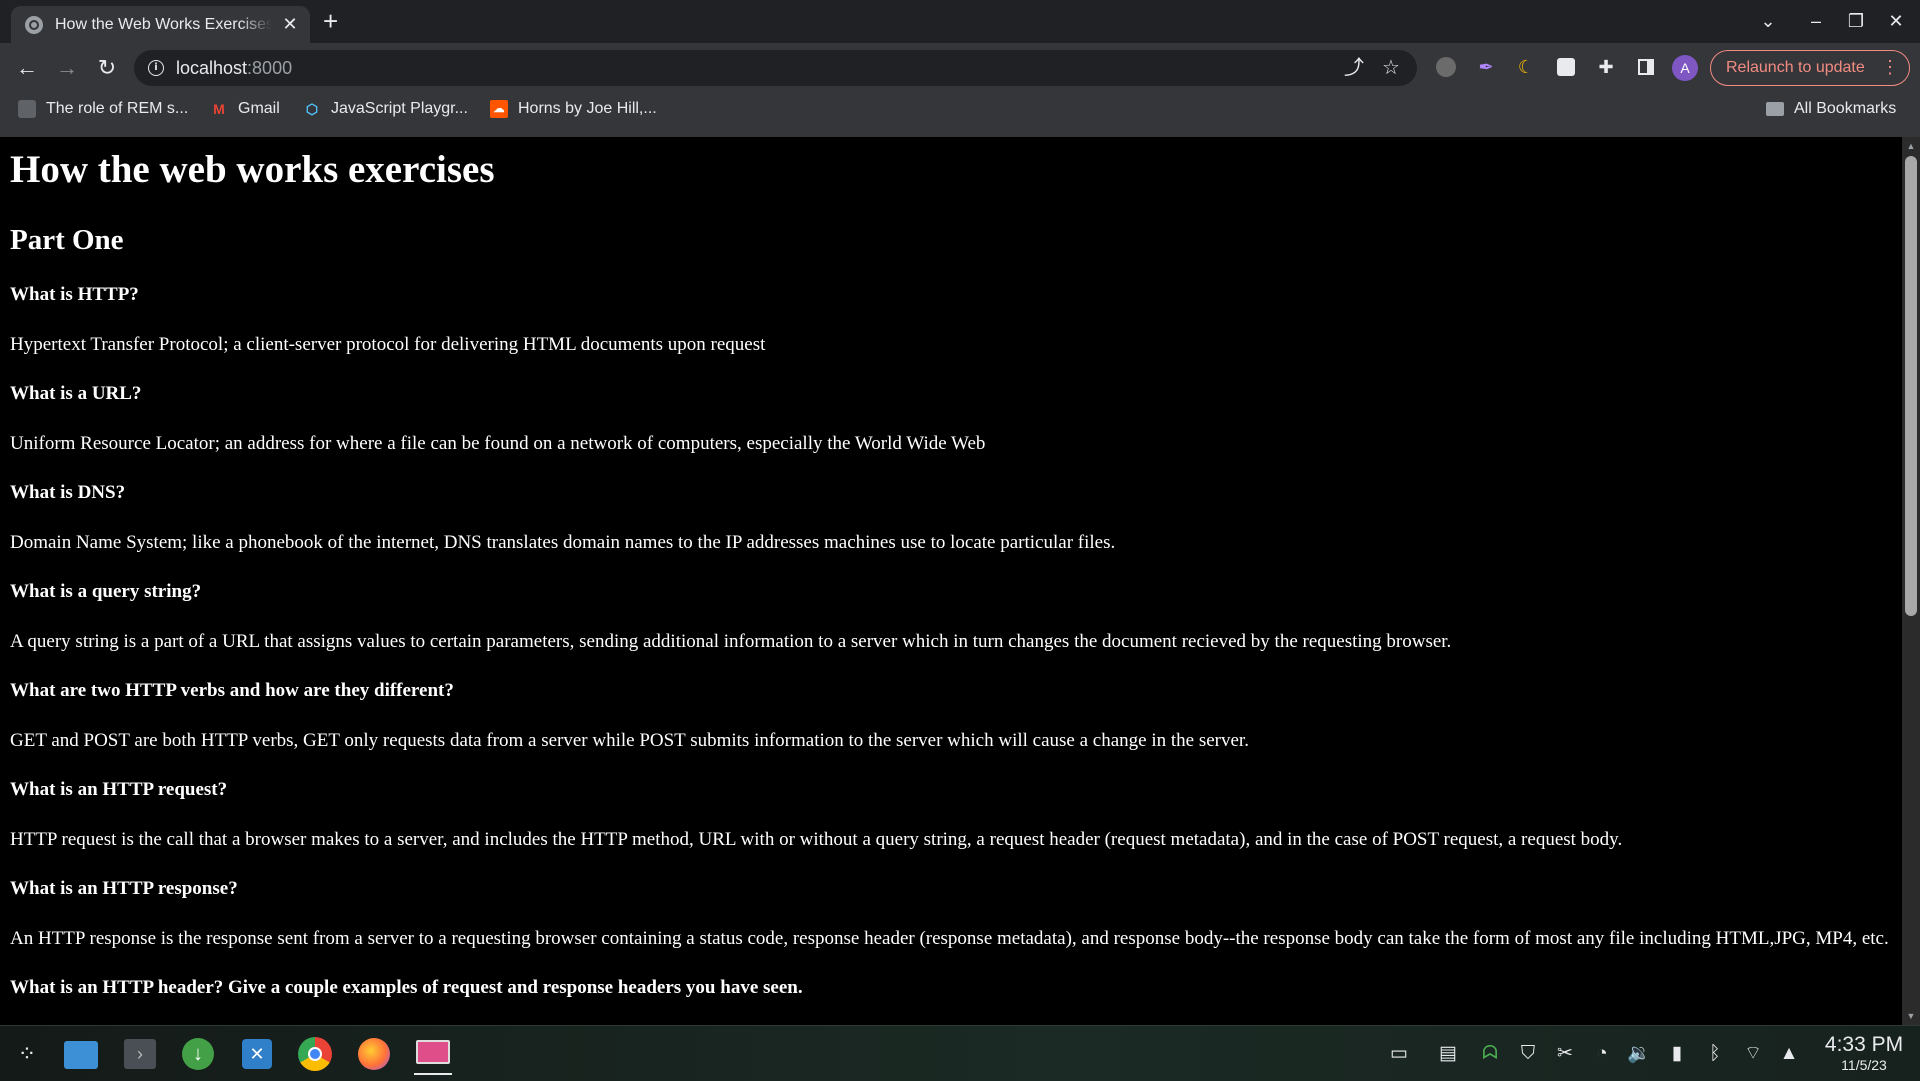 The width and height of the screenshot is (1920, 1081). What do you see at coordinates (433, 1055) in the screenshot?
I see `screenshot-tool-icon` at bounding box center [433, 1055].